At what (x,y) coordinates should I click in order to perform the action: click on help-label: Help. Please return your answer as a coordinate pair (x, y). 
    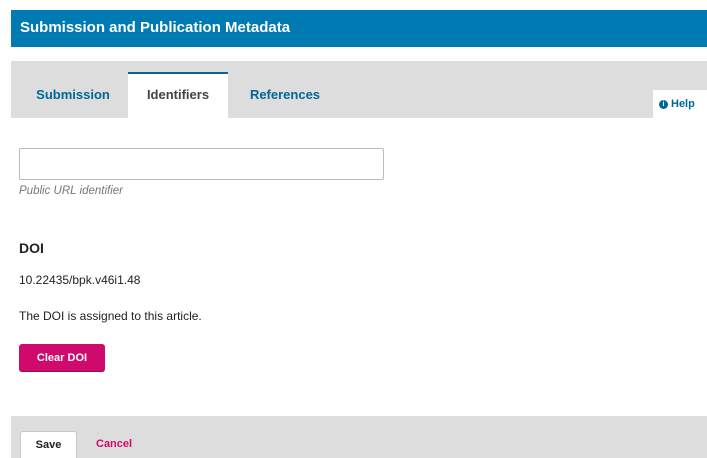
    Looking at the image, I should click on (683, 104).